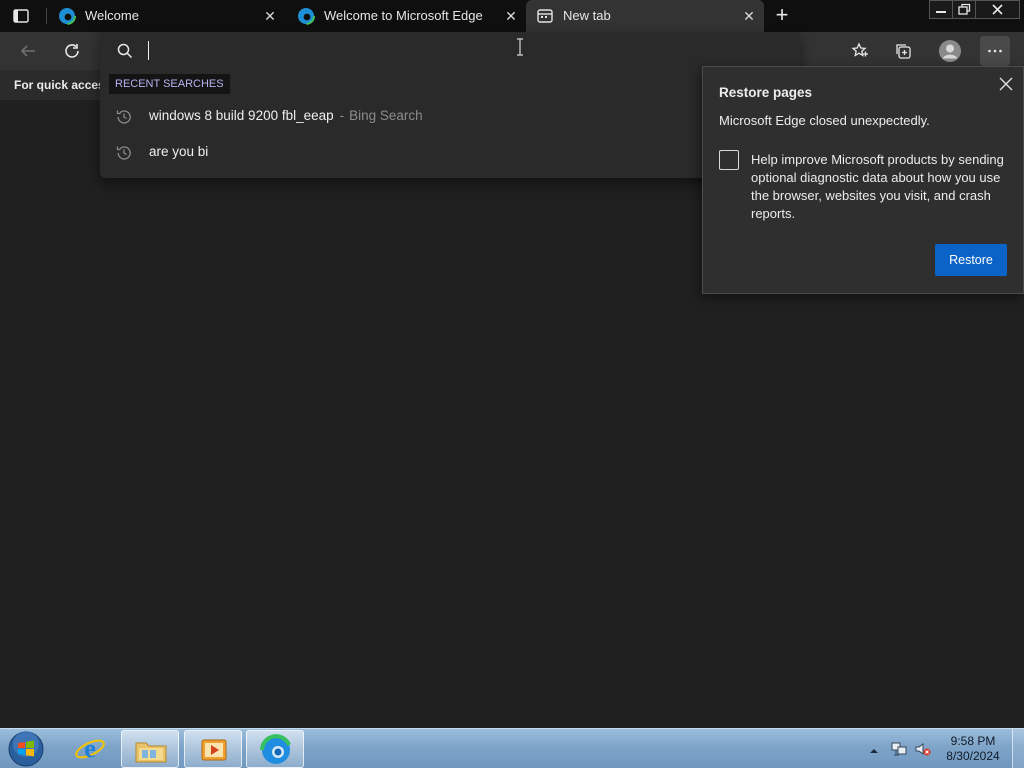  I want to click on taskbar-media-player, so click(213, 749).